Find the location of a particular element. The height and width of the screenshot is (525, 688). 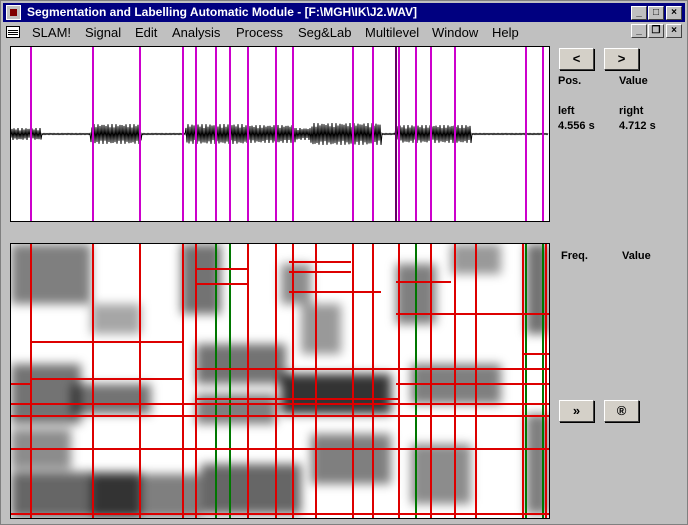

menu-edit: Edit is located at coordinates (146, 32).